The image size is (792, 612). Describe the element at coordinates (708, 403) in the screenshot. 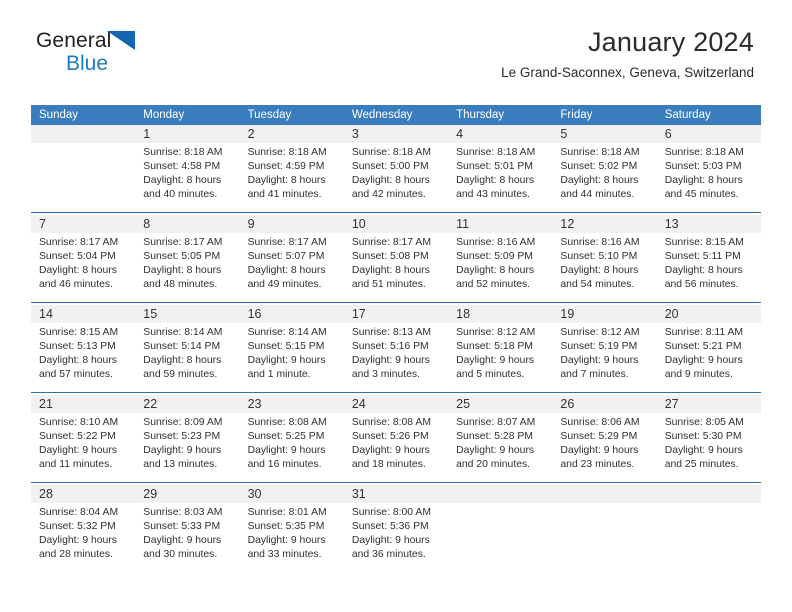

I see `day-number: 27` at that location.